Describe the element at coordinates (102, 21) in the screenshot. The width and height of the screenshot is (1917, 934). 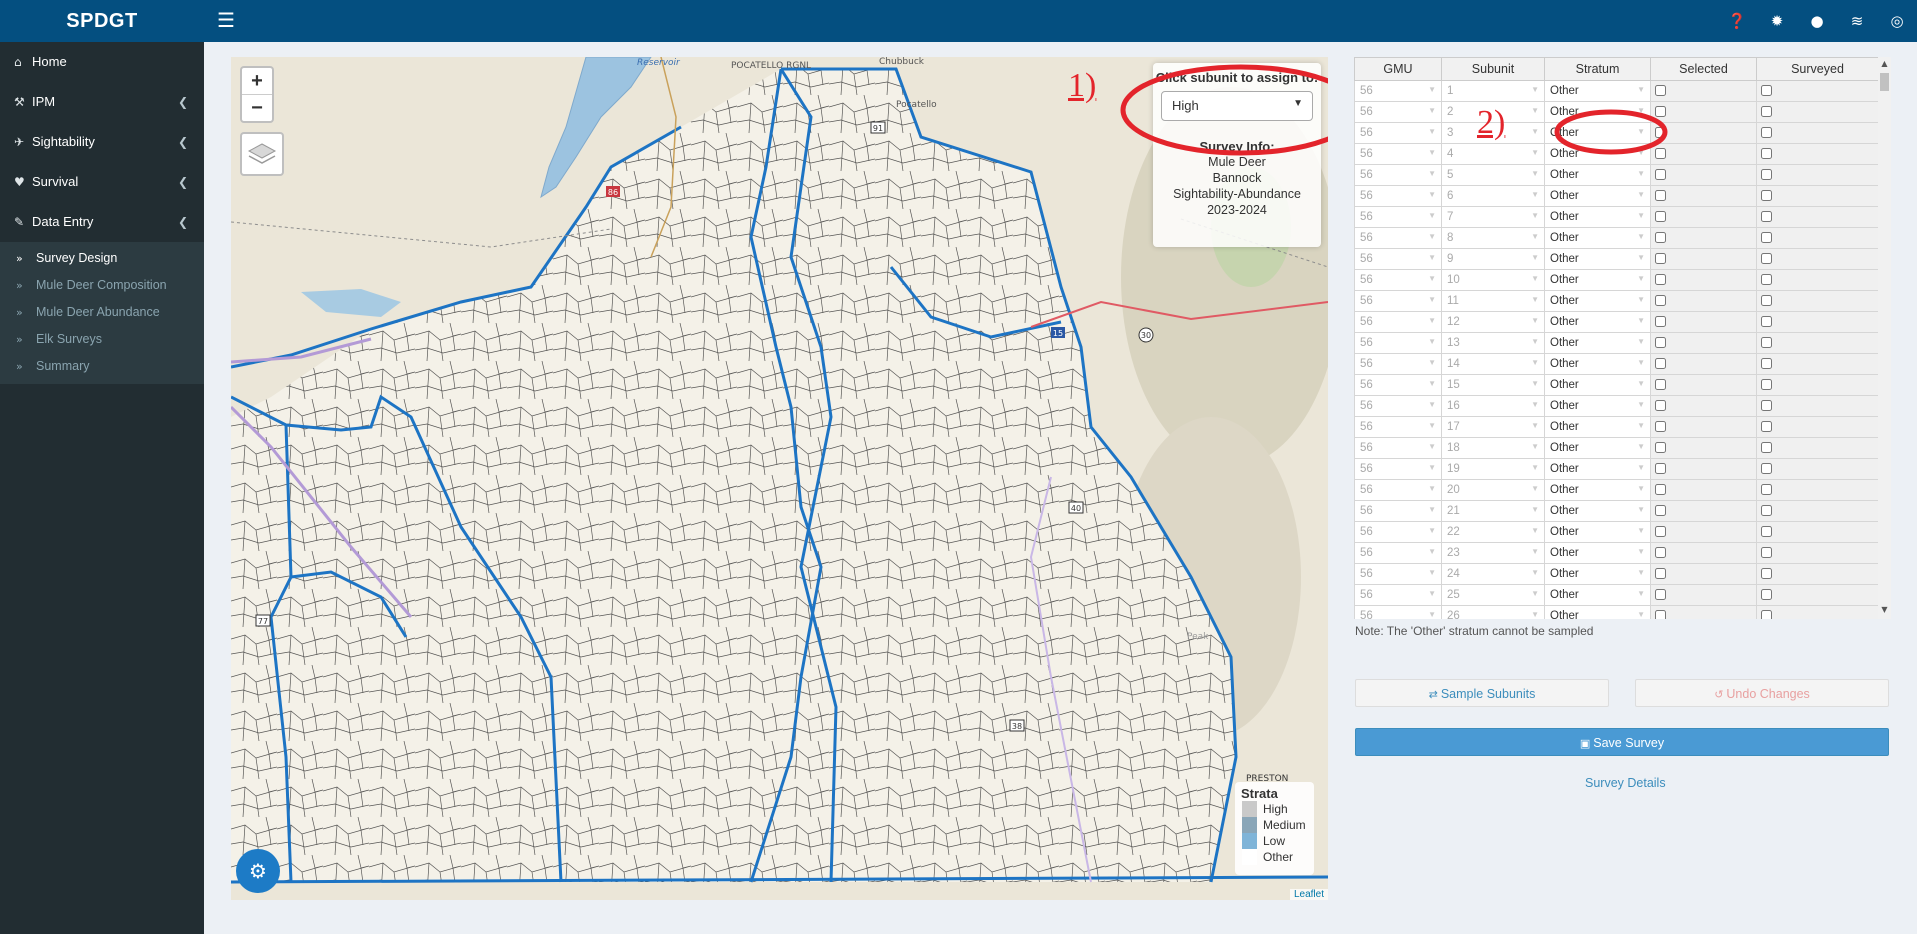
I see `app-brand: SPDGT` at that location.